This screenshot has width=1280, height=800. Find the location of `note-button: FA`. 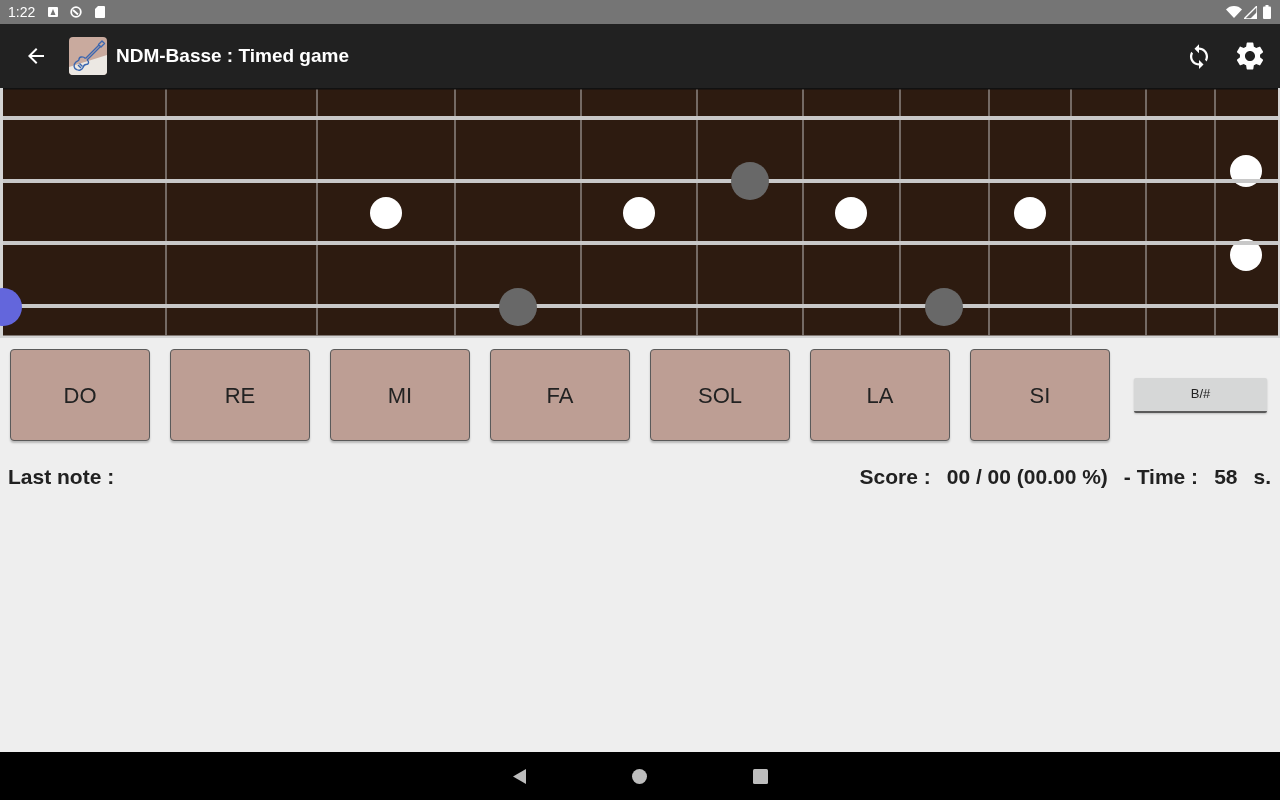

note-button: FA is located at coordinates (560, 395).